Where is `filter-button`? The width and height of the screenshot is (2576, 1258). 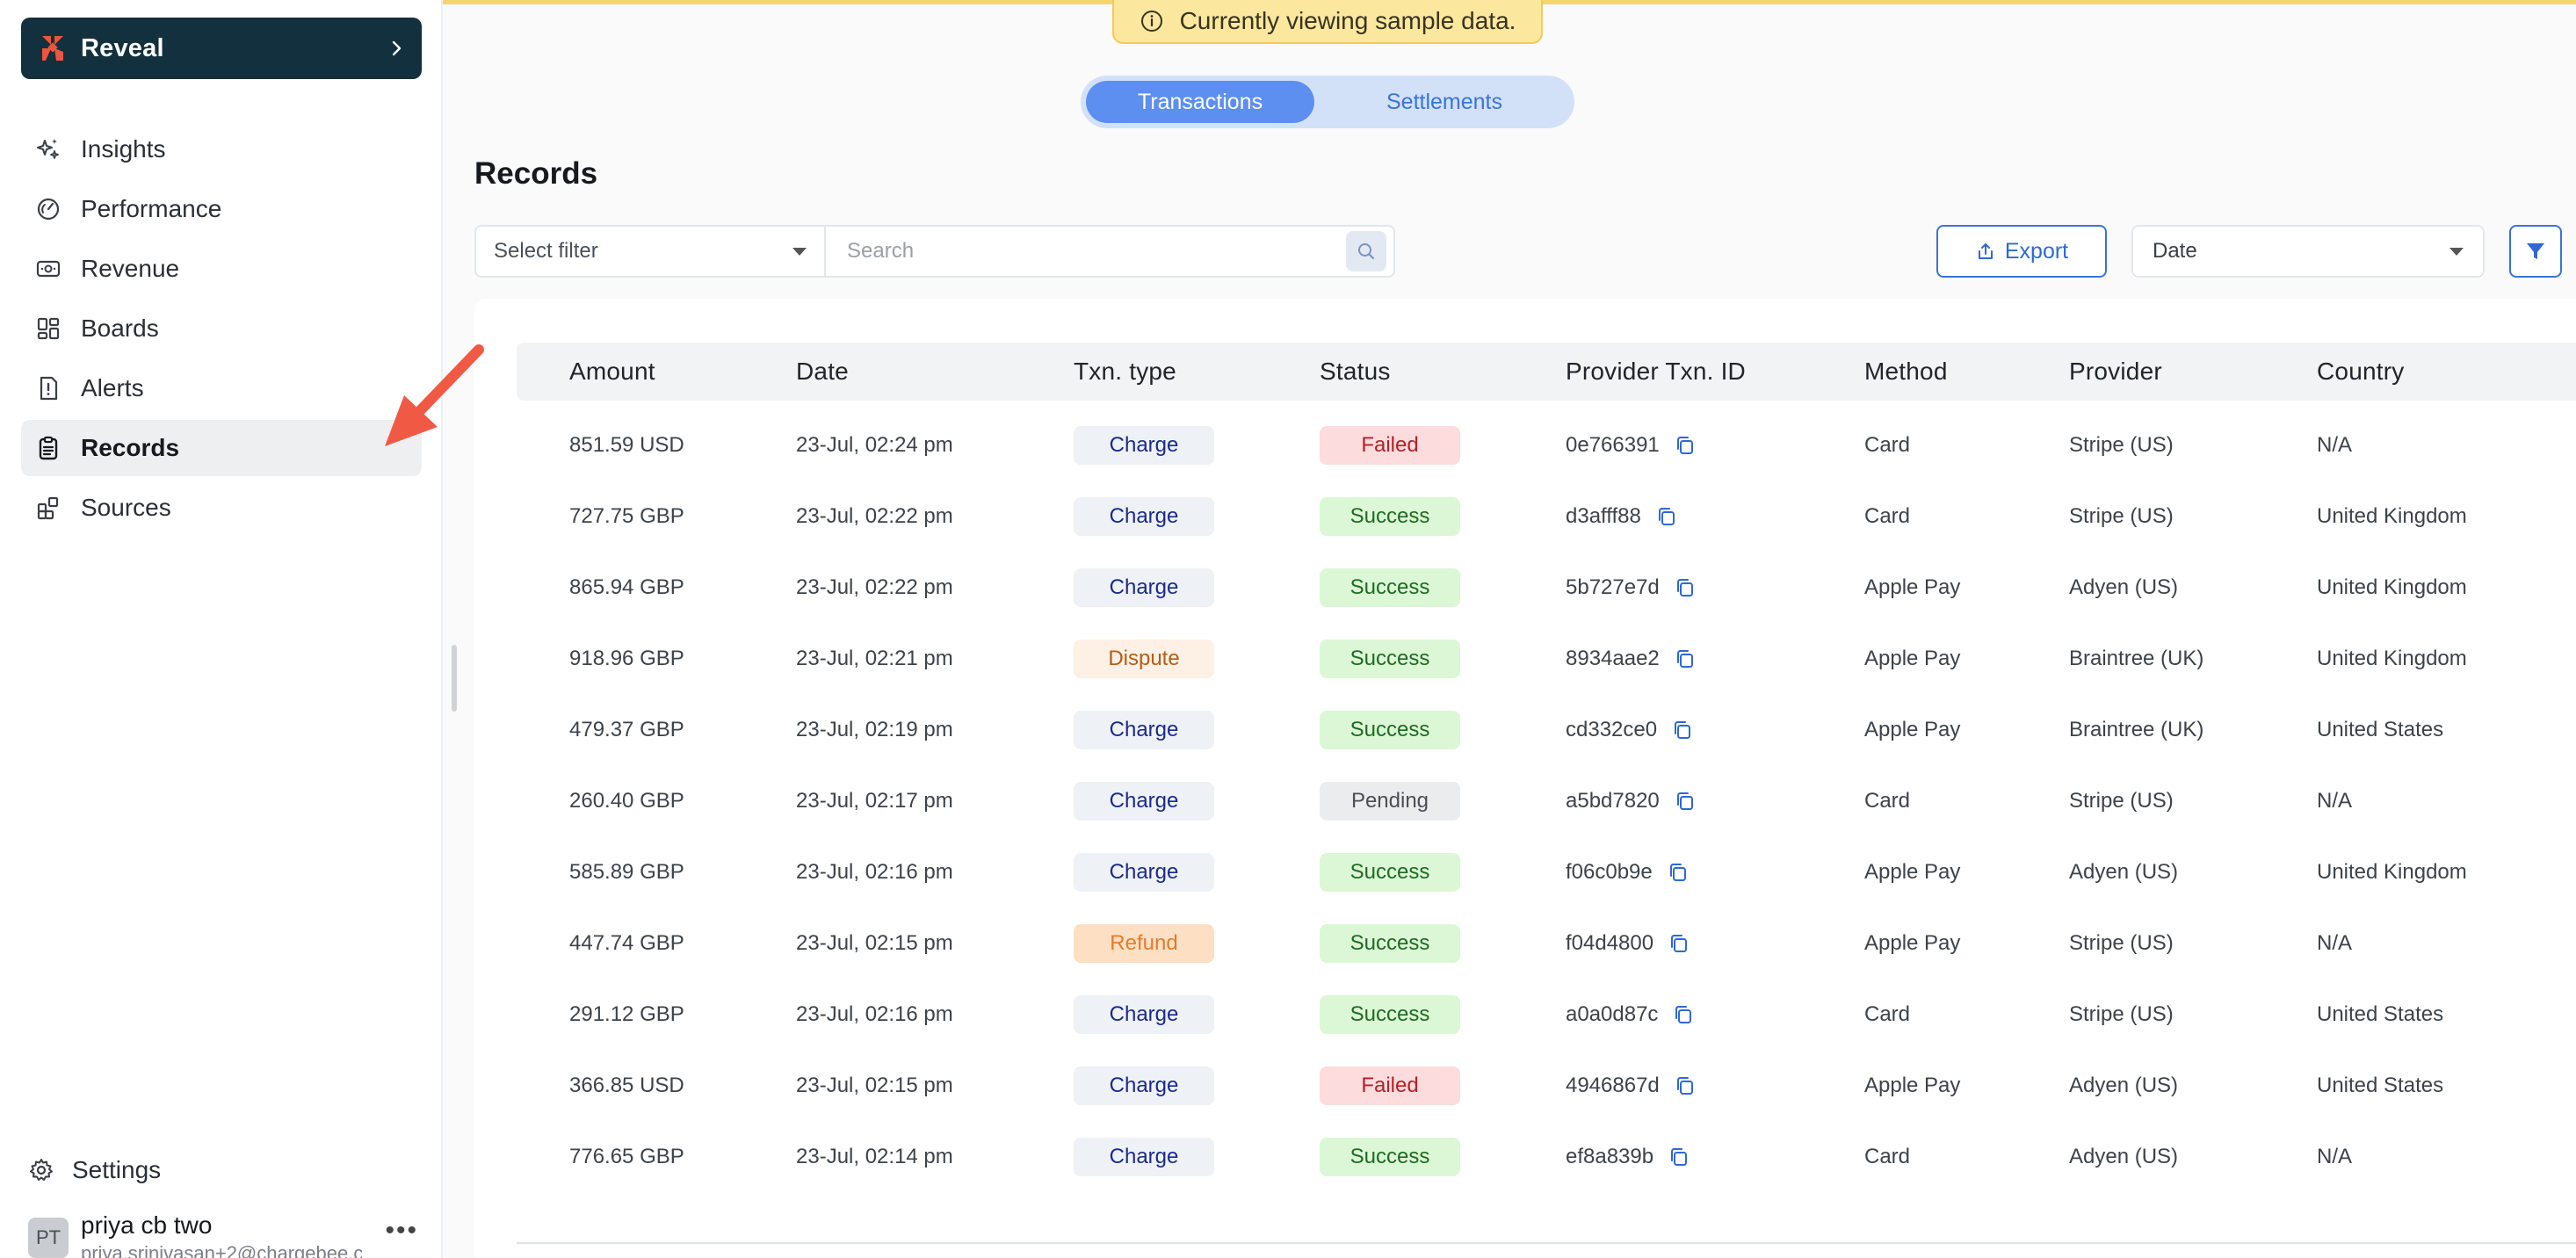 filter-button is located at coordinates (2535, 251).